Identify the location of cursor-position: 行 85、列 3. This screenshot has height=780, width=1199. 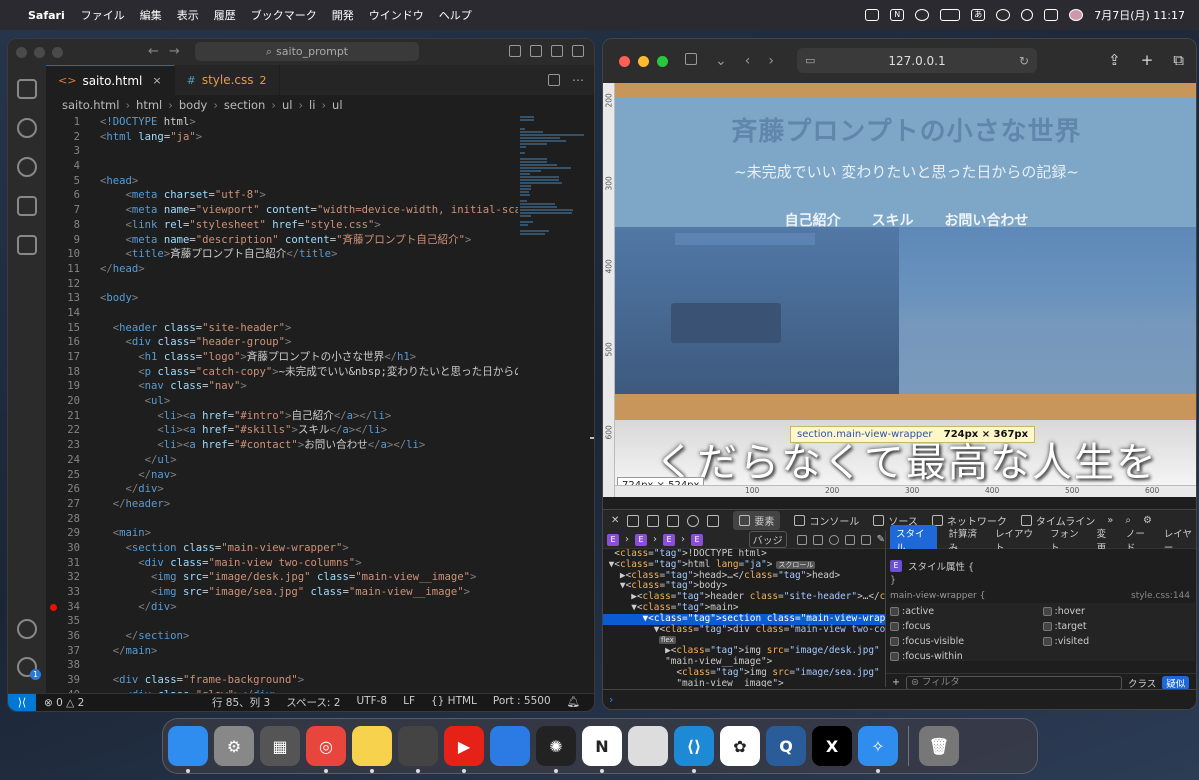
(241, 702).